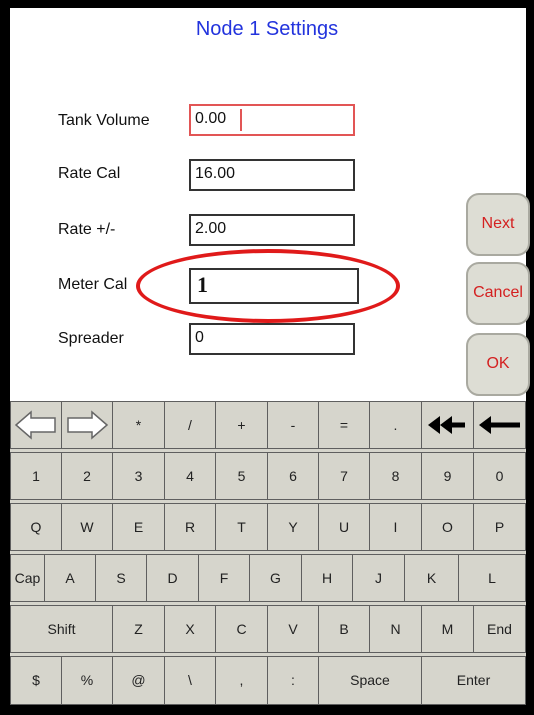  I want to click on key-minus: -, so click(293, 425).